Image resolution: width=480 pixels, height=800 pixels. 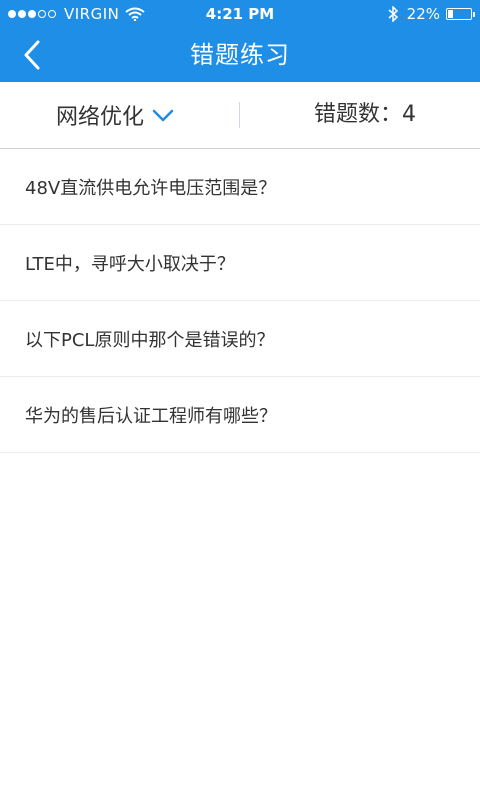 What do you see at coordinates (460, 14) in the screenshot?
I see `battery-icon` at bounding box center [460, 14].